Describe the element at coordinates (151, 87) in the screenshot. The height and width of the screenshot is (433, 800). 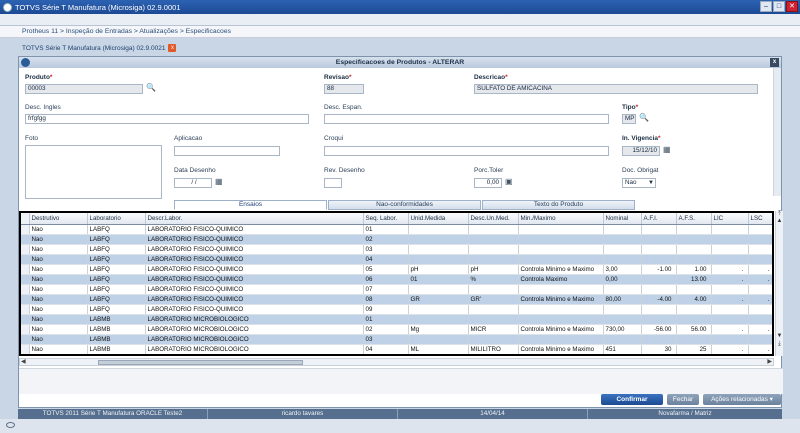
I see `search-lookup-icon: 🔍` at that location.